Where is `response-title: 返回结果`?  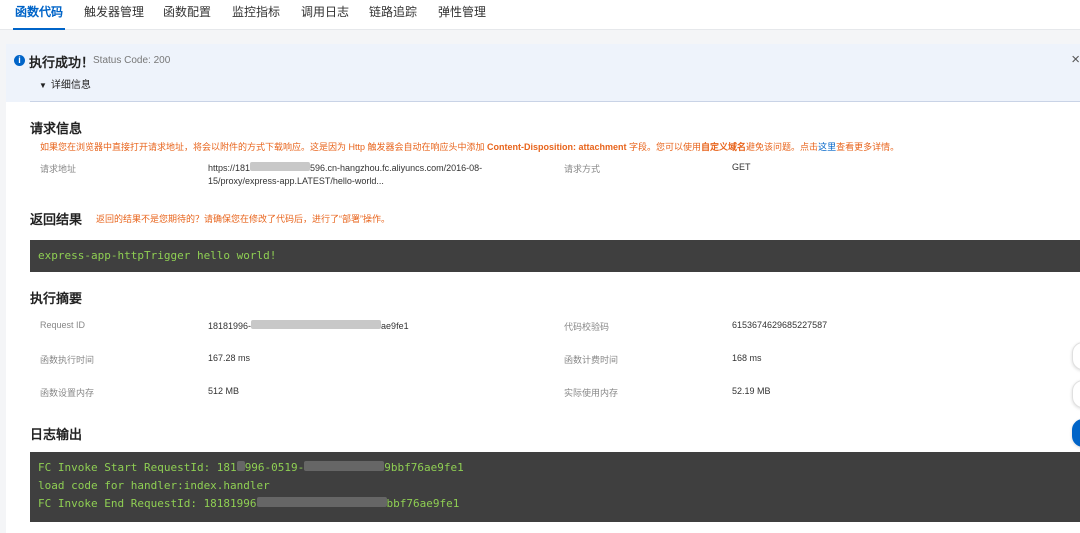 response-title: 返回结果 is located at coordinates (56, 219).